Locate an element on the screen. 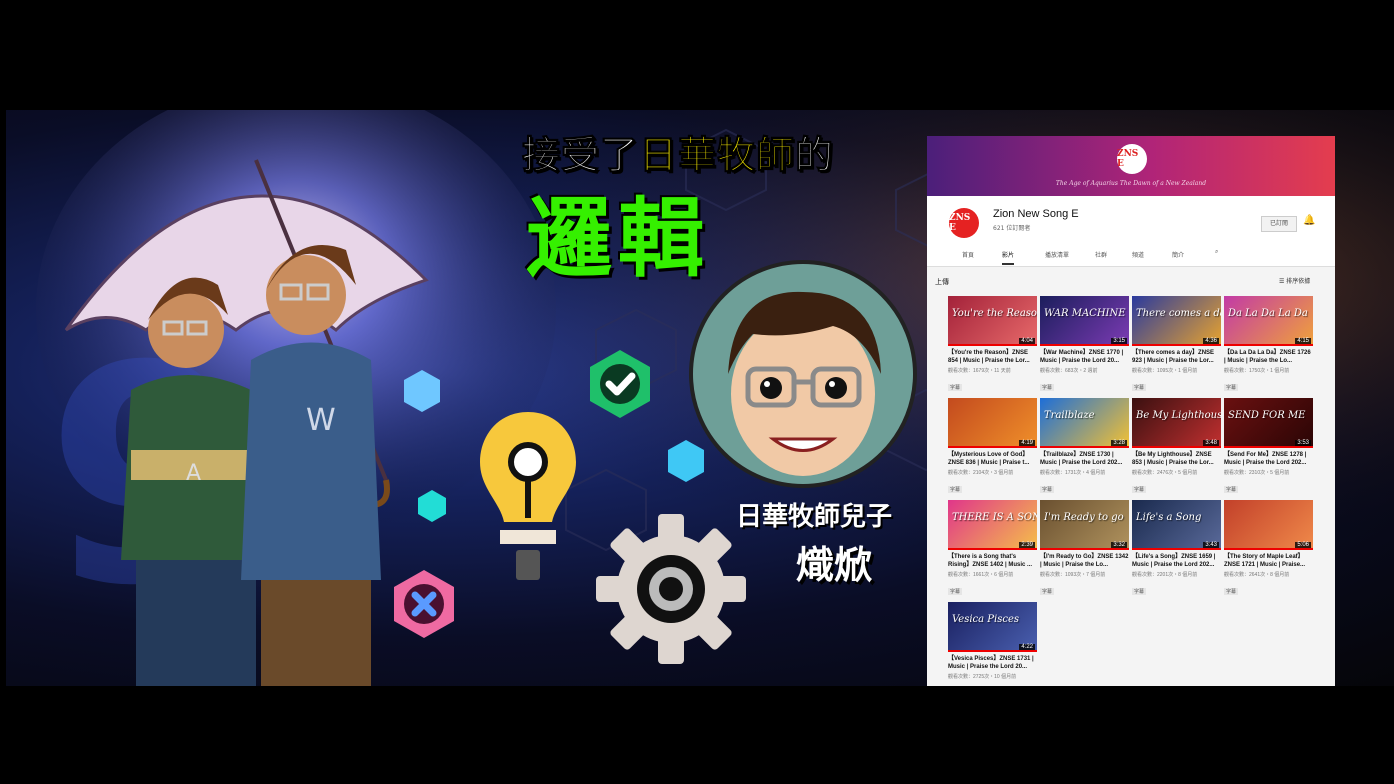 This screenshot has width=1394, height=784. video-meta: 觀看次數：2310次・5 個月前 is located at coordinates (1257, 473).